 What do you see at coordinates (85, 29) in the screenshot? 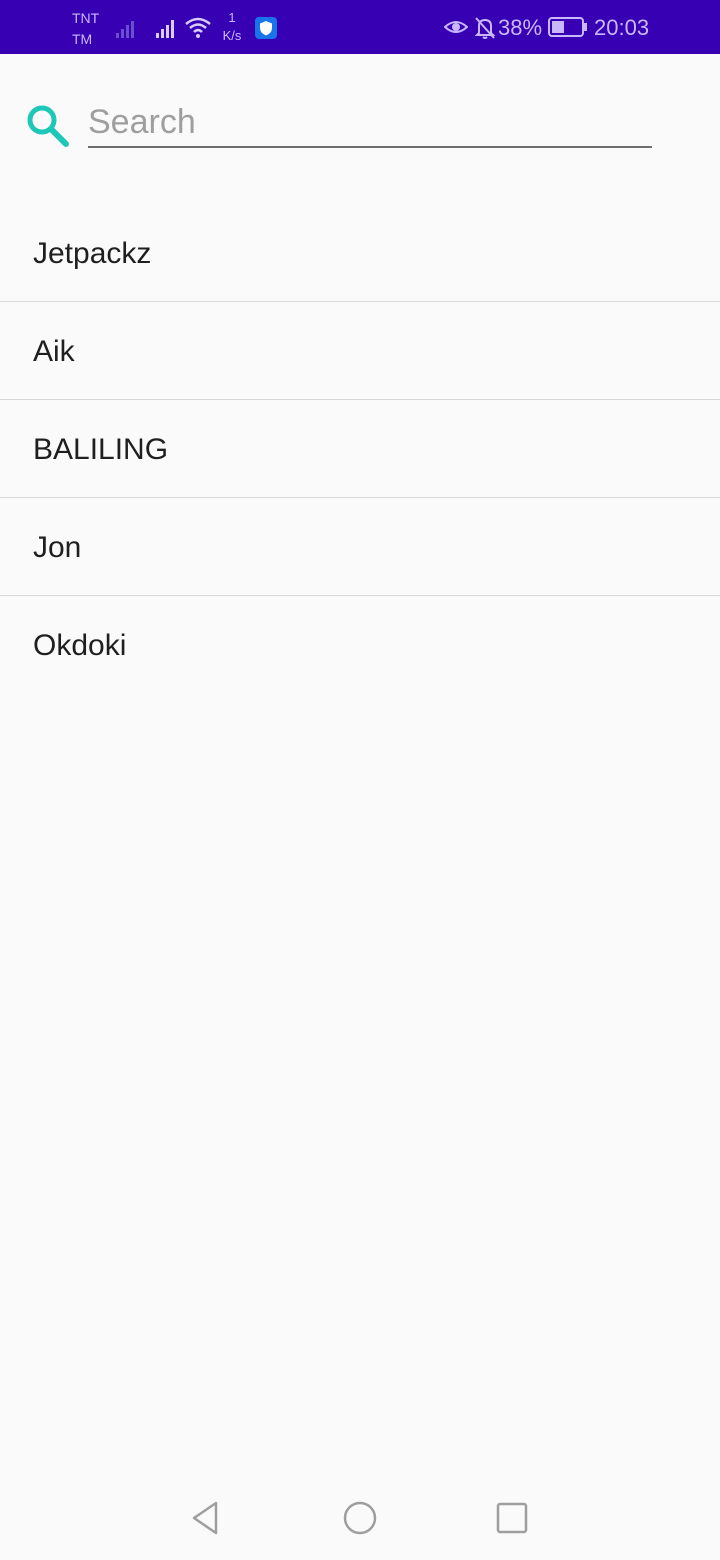
I see `carrier-label: TNT TM` at bounding box center [85, 29].